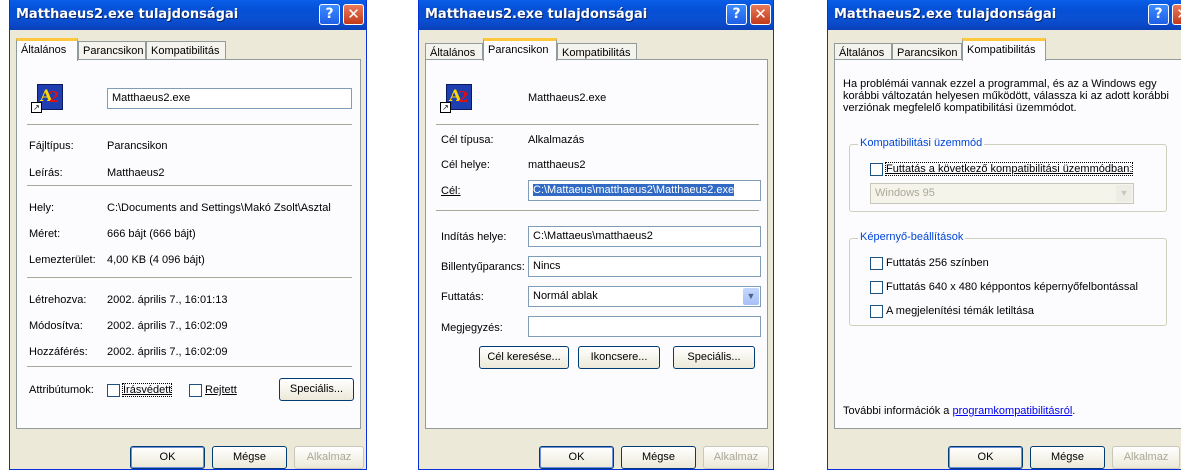 This screenshot has height=470, width=1181. I want to click on created-label: Létrehozva:, so click(58, 300).